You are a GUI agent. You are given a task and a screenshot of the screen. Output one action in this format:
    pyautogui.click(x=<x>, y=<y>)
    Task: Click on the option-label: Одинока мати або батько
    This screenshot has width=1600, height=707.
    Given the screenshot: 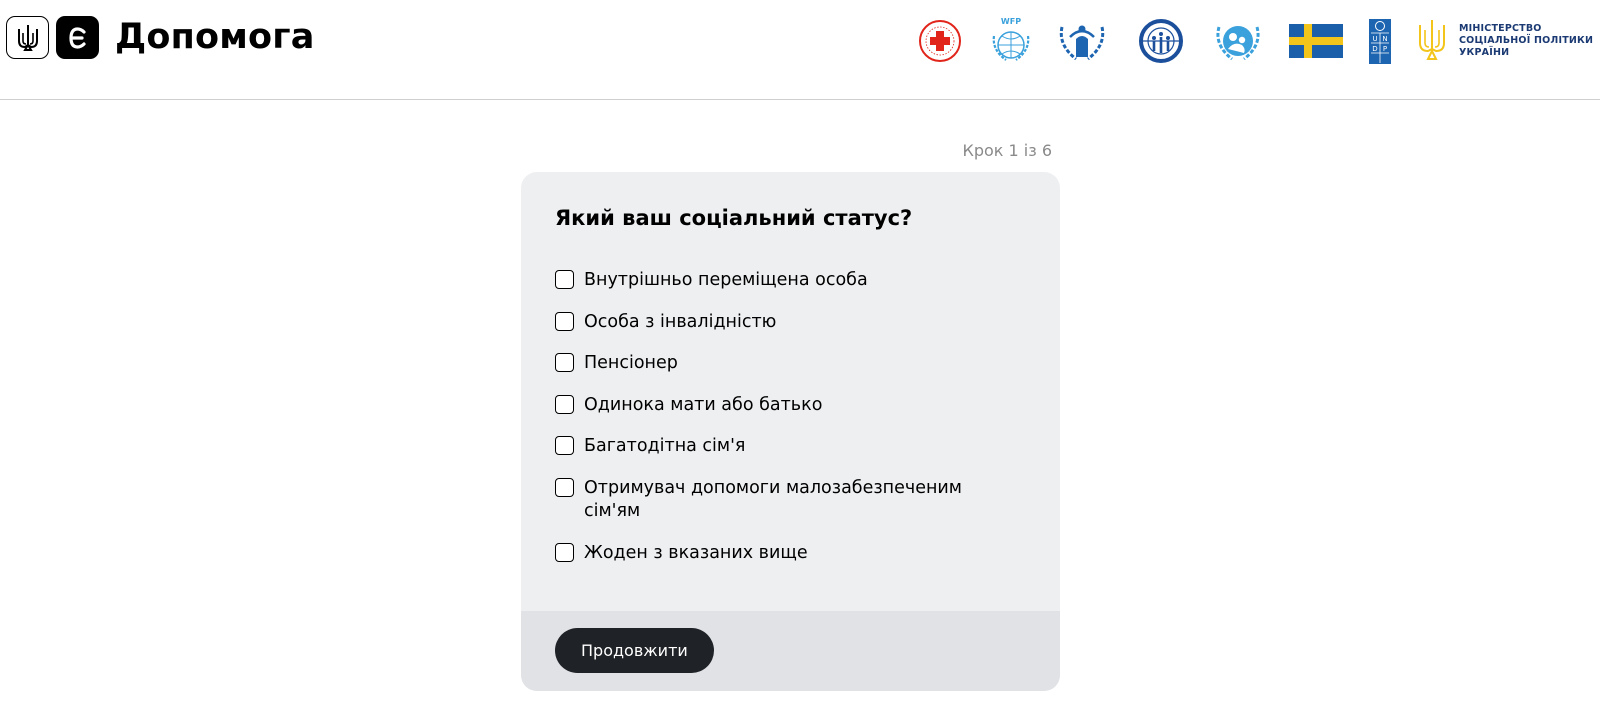 What is the action you would take?
    pyautogui.click(x=703, y=405)
    